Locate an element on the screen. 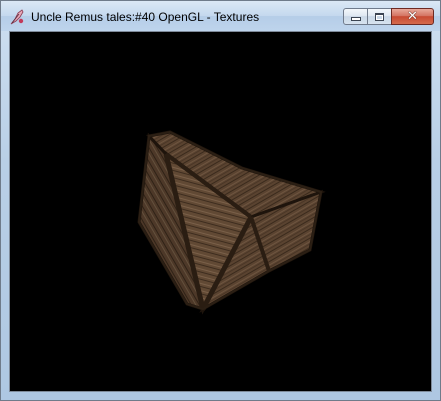 The image size is (441, 401). caption-buttons: ✕ is located at coordinates (388, 17).